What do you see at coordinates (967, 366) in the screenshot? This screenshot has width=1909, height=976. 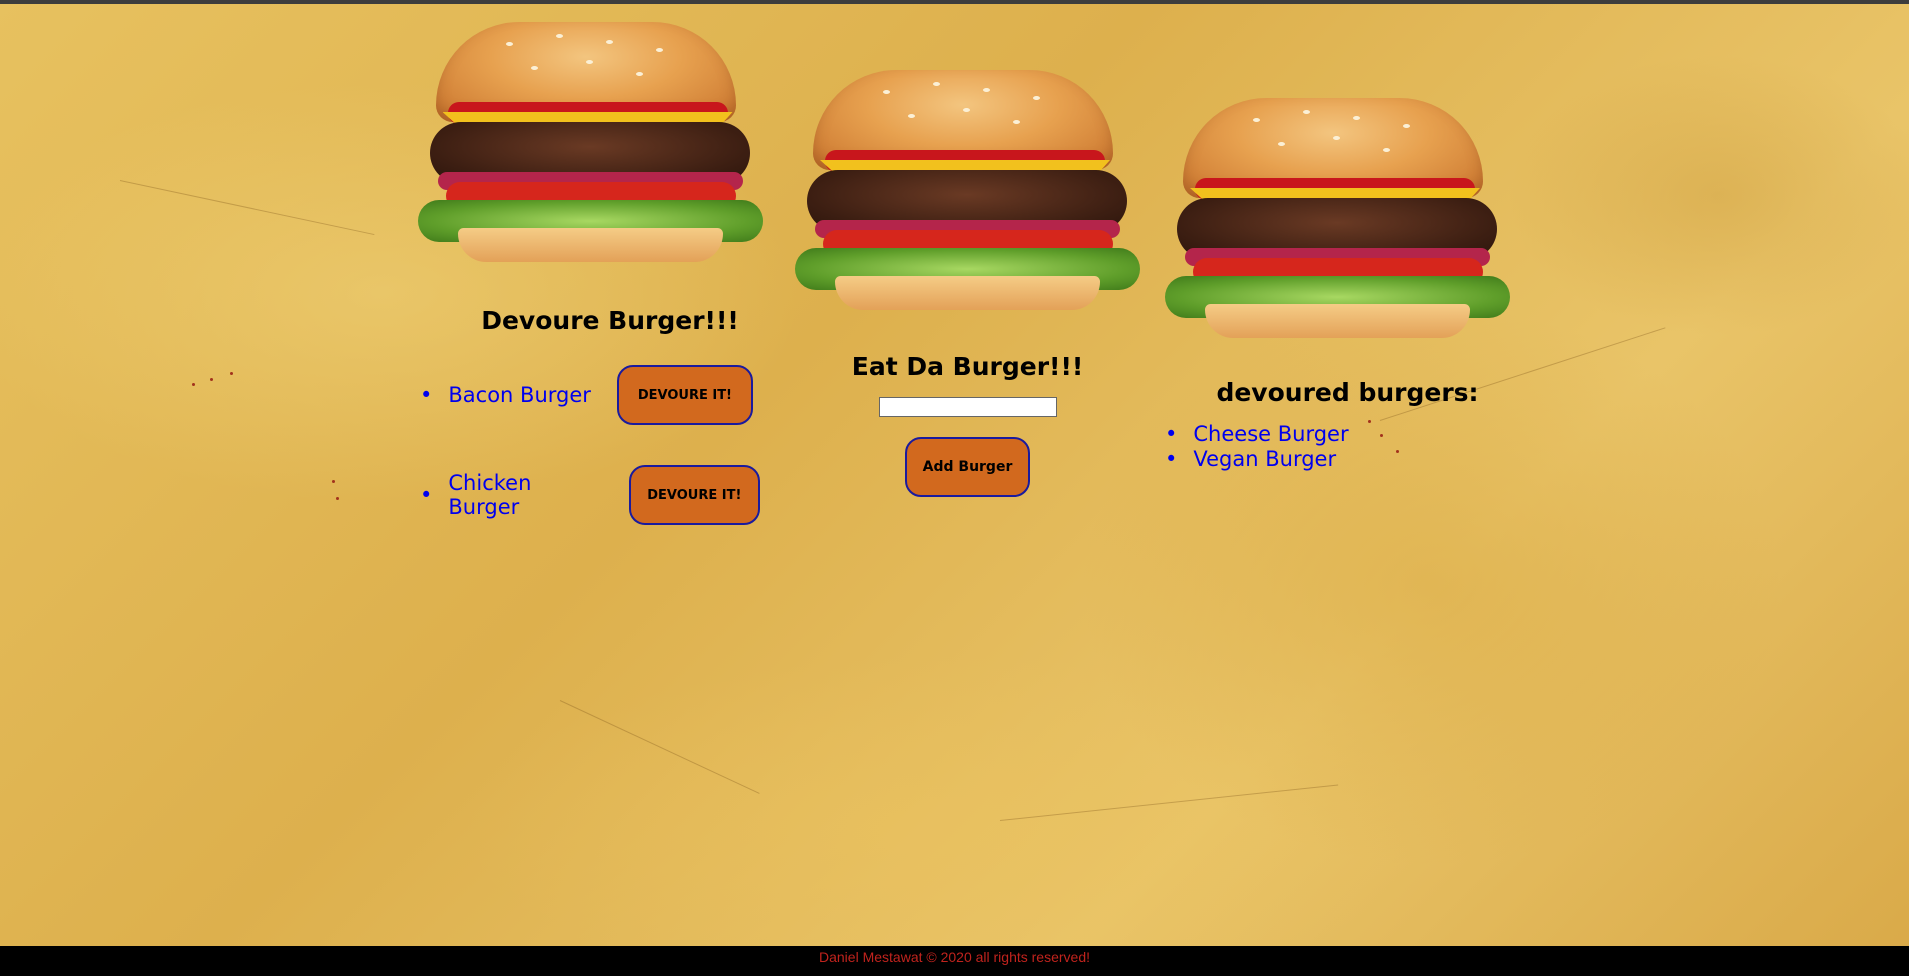 I see `add-title: Eat Da Burger!!!` at bounding box center [967, 366].